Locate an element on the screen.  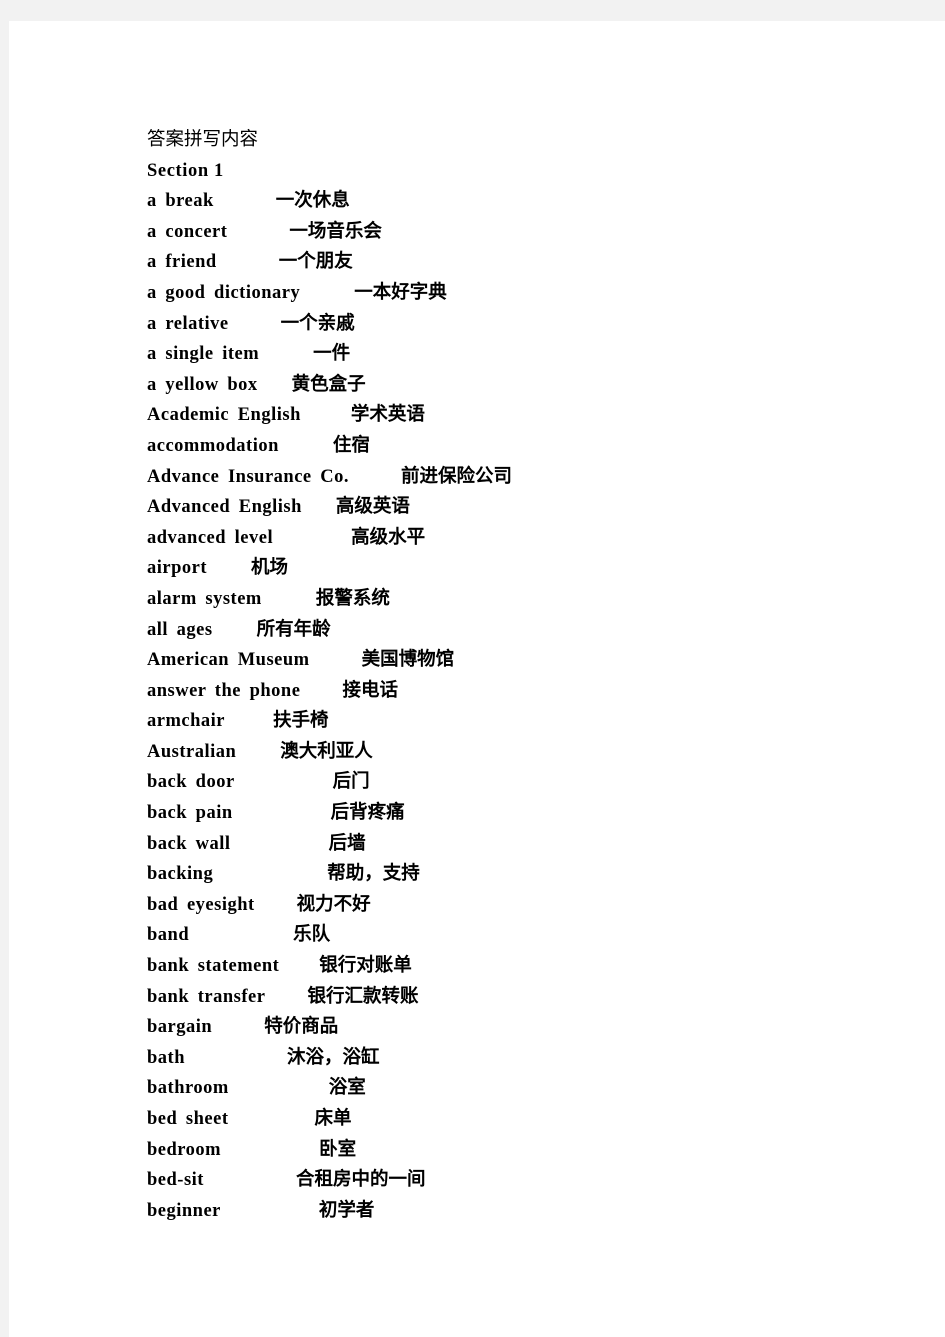
vocabulary-entry: a single item 一件 is located at coordinates (527, 354).